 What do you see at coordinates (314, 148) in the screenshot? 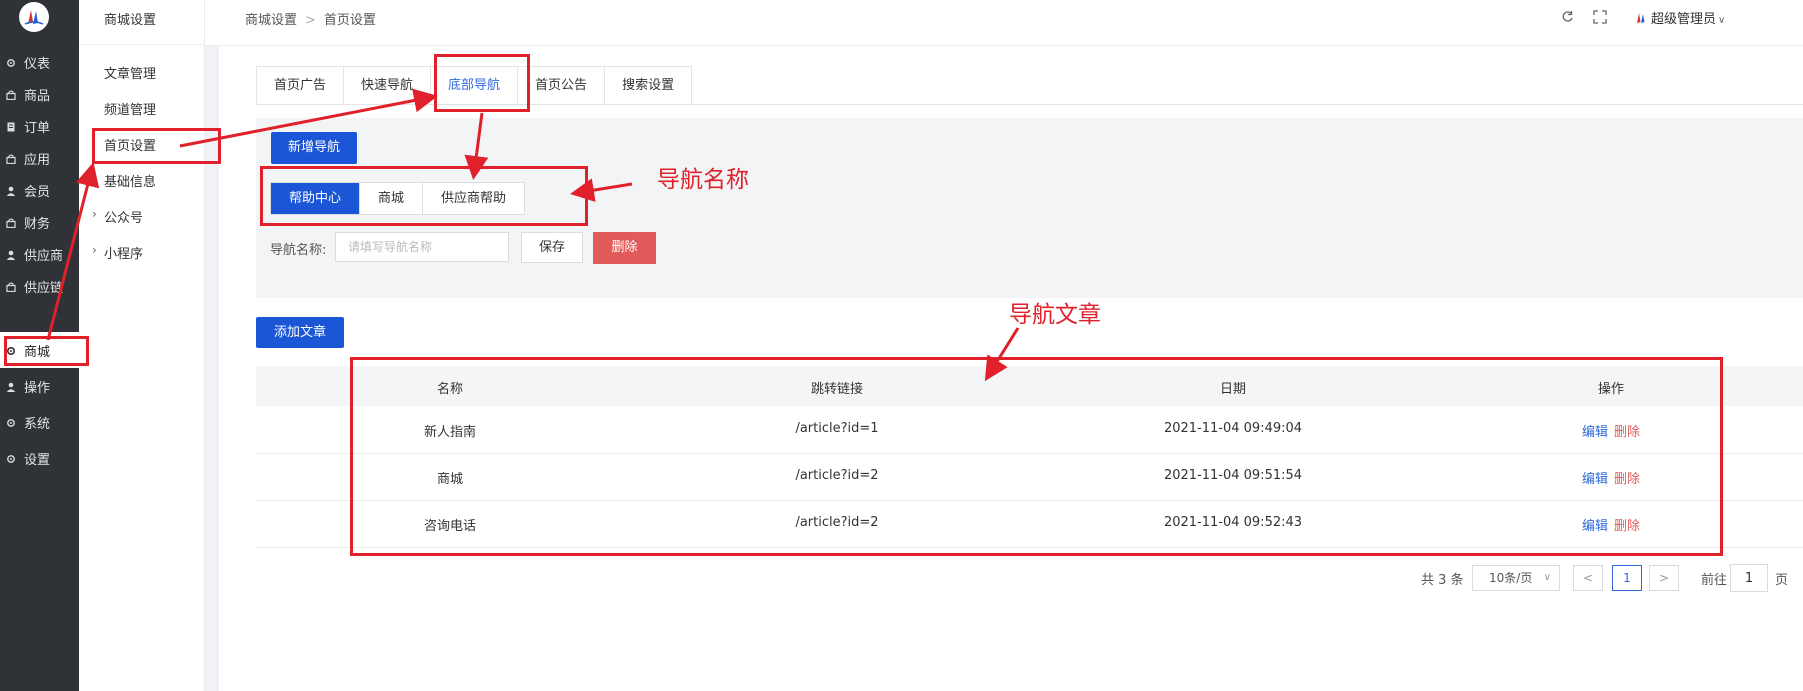
I see `add-nav-button: 新增导航` at bounding box center [314, 148].